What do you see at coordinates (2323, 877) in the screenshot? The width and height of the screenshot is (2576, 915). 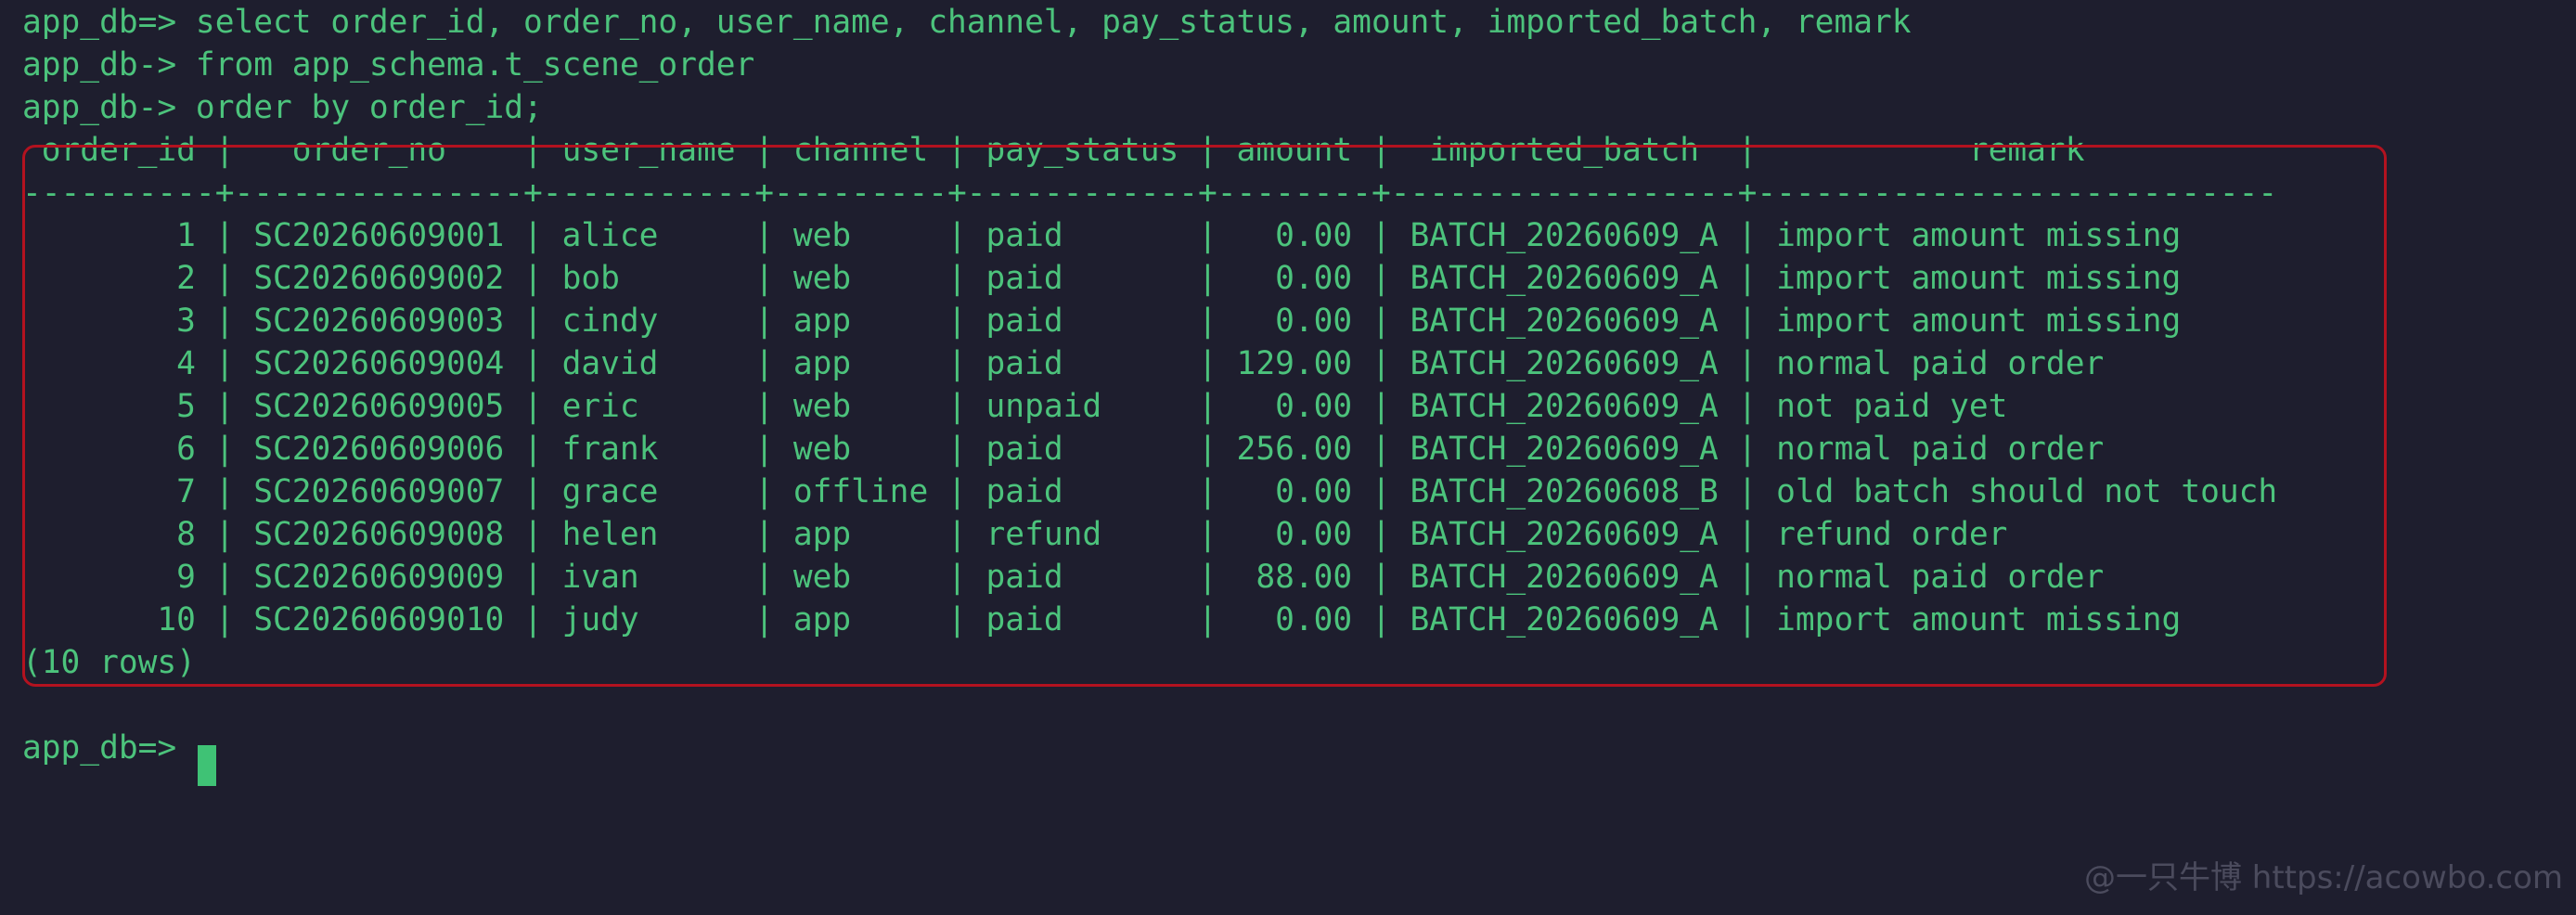 I see `watermark: @一只牛博 https://acowbo.com` at bounding box center [2323, 877].